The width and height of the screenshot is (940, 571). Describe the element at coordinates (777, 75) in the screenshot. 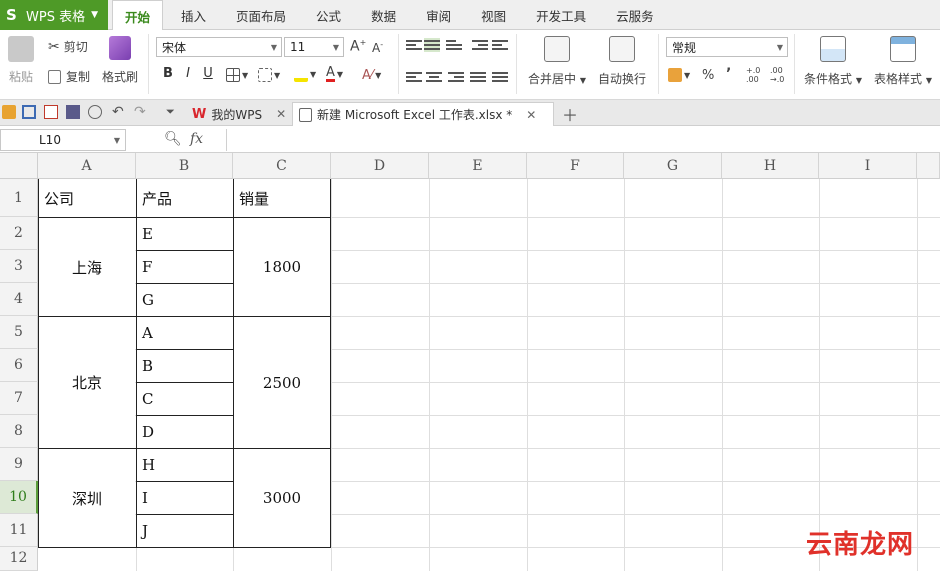

I see `decrease-decimal-button: .00 →.0` at that location.